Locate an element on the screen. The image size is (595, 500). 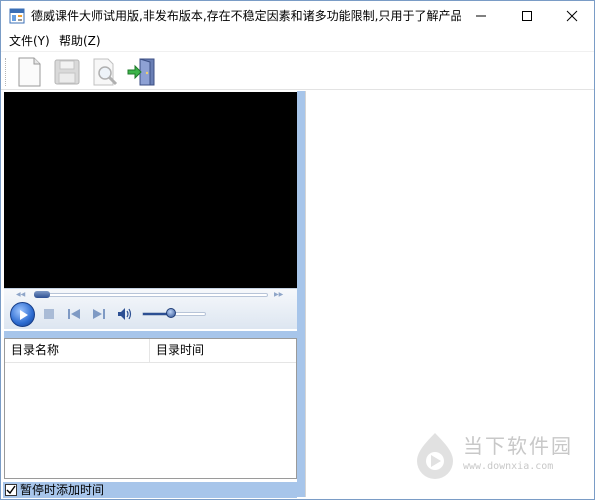
minimize-icon is located at coordinates (481, 16).